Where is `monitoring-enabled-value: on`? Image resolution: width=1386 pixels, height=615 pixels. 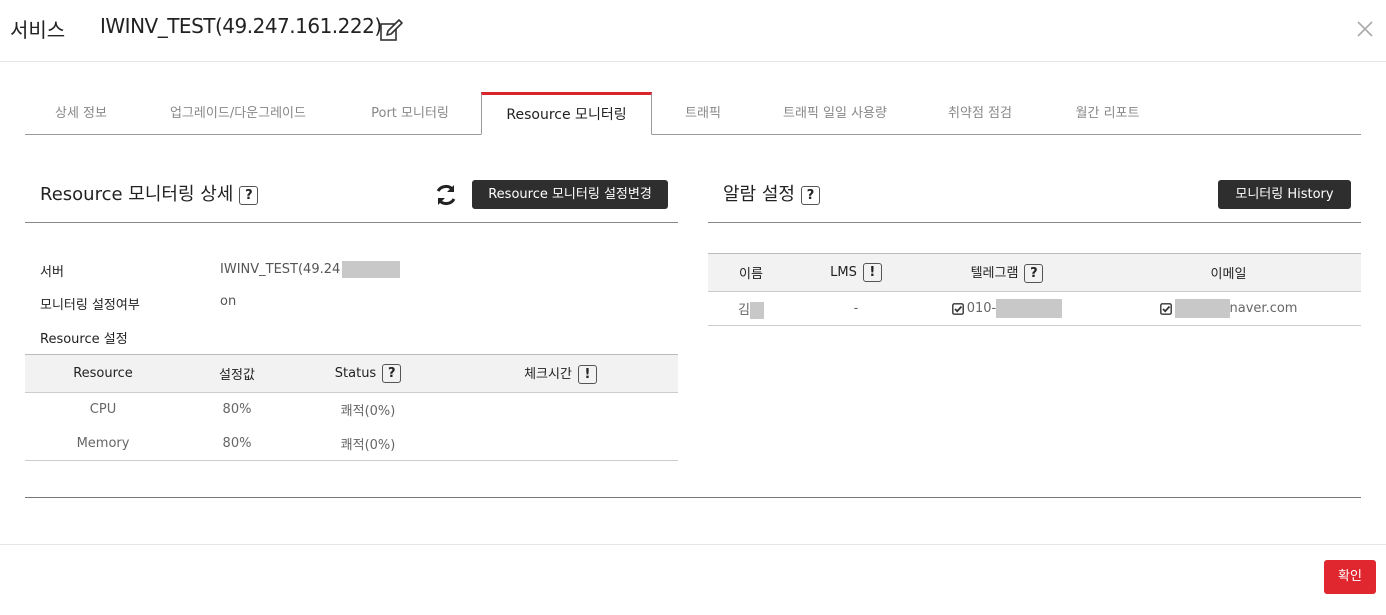 monitoring-enabled-value: on is located at coordinates (228, 301).